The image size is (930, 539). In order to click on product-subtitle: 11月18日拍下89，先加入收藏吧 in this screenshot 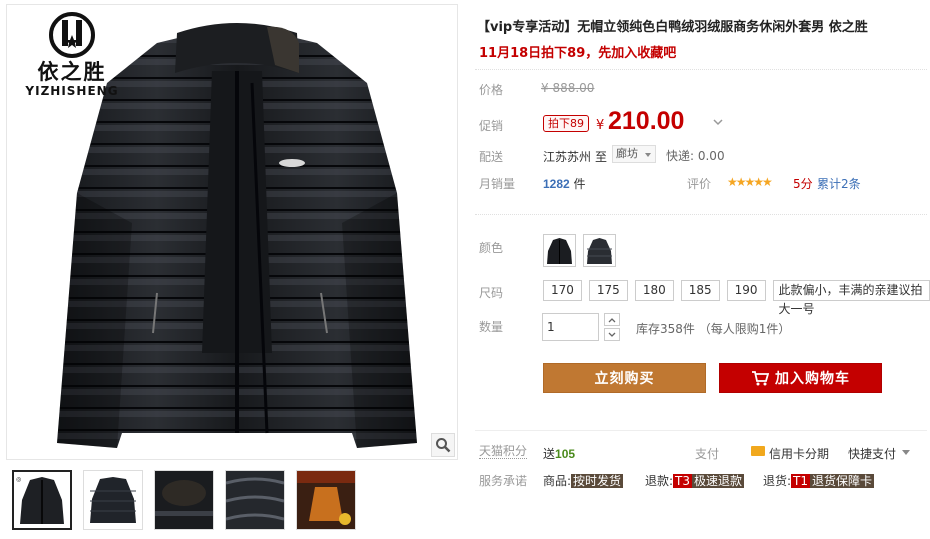, I will do `click(578, 53)`.